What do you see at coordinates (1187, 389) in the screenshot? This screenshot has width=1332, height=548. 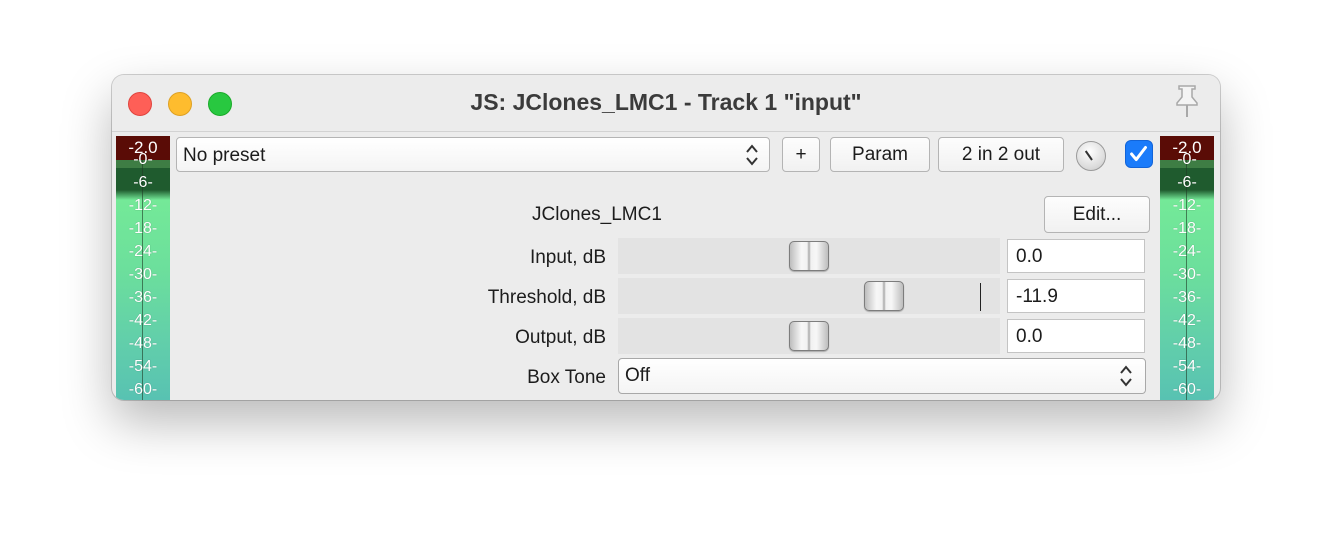 I see `output-meter-tick: -60-` at bounding box center [1187, 389].